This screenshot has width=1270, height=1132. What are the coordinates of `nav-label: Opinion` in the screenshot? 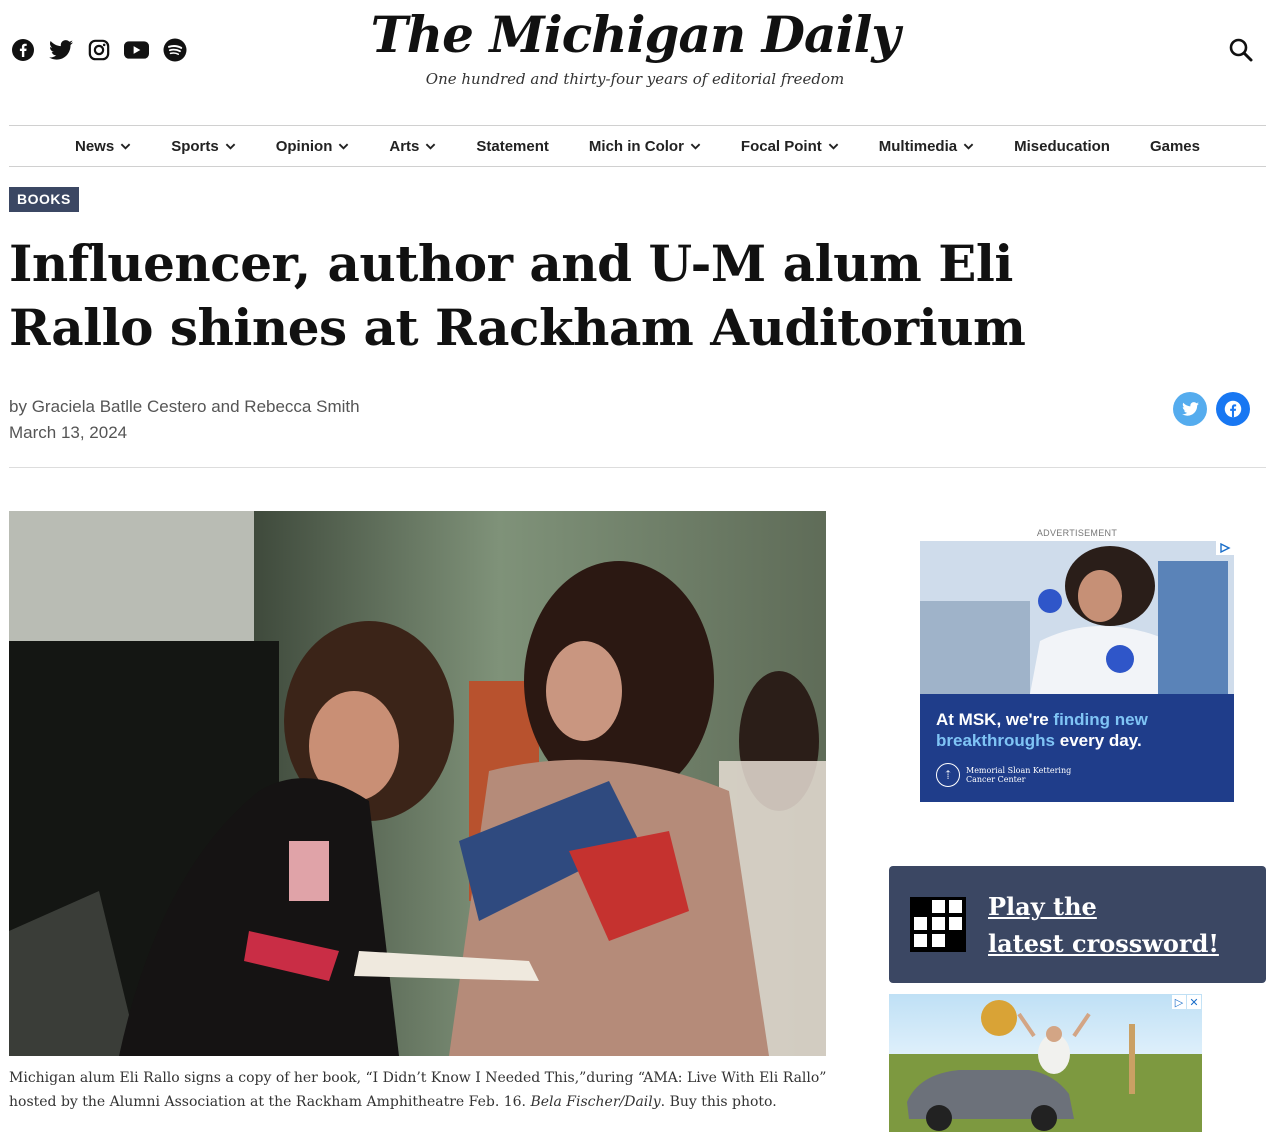 It's located at (304, 146).